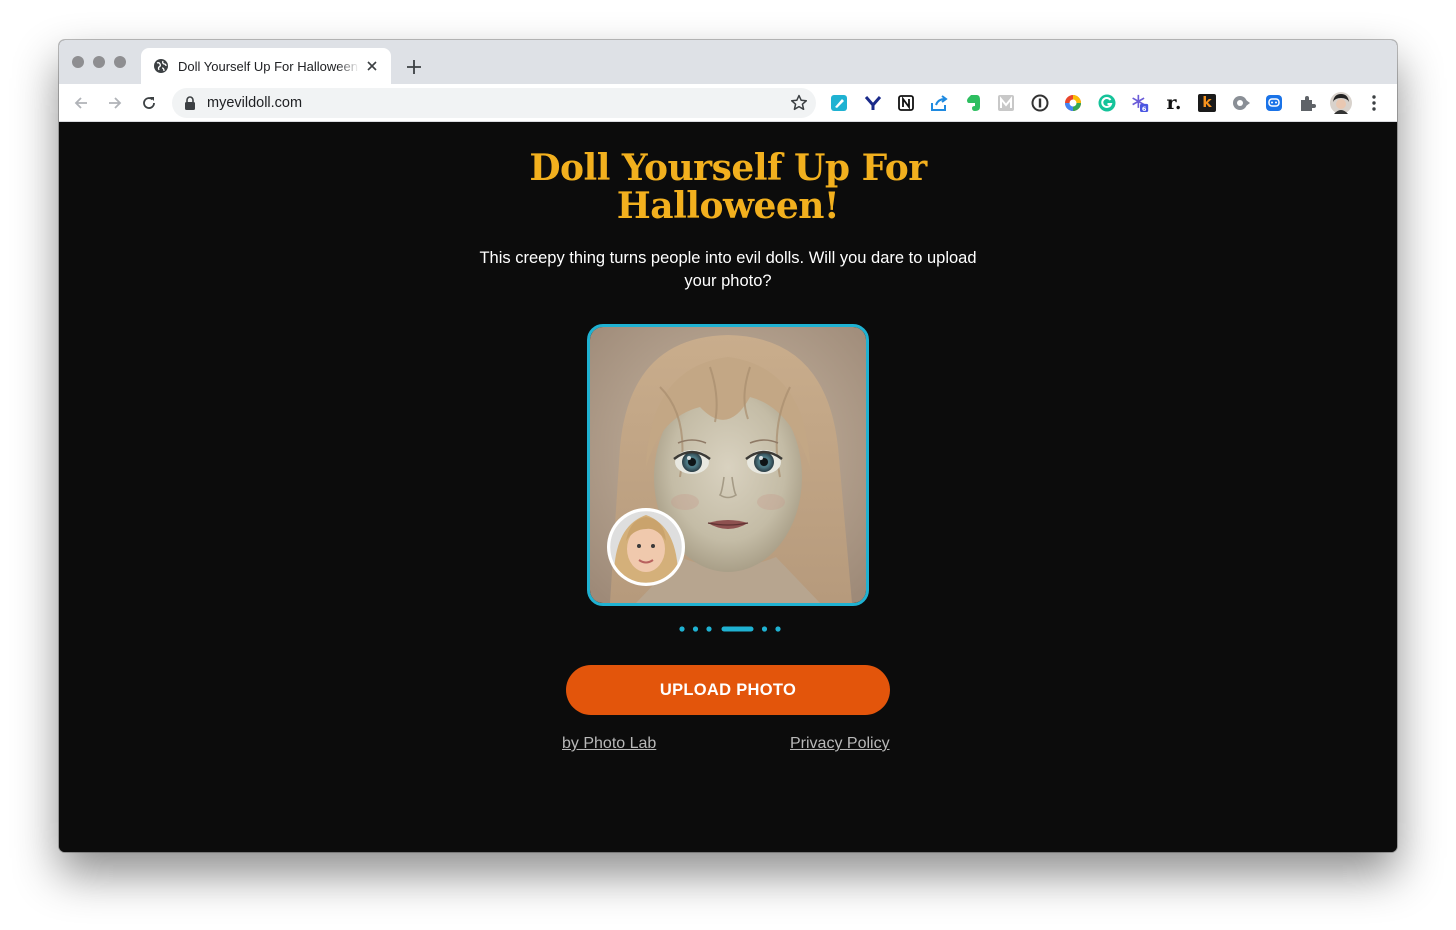 This screenshot has width=1456, height=930. I want to click on new-tab-button, so click(414, 67).